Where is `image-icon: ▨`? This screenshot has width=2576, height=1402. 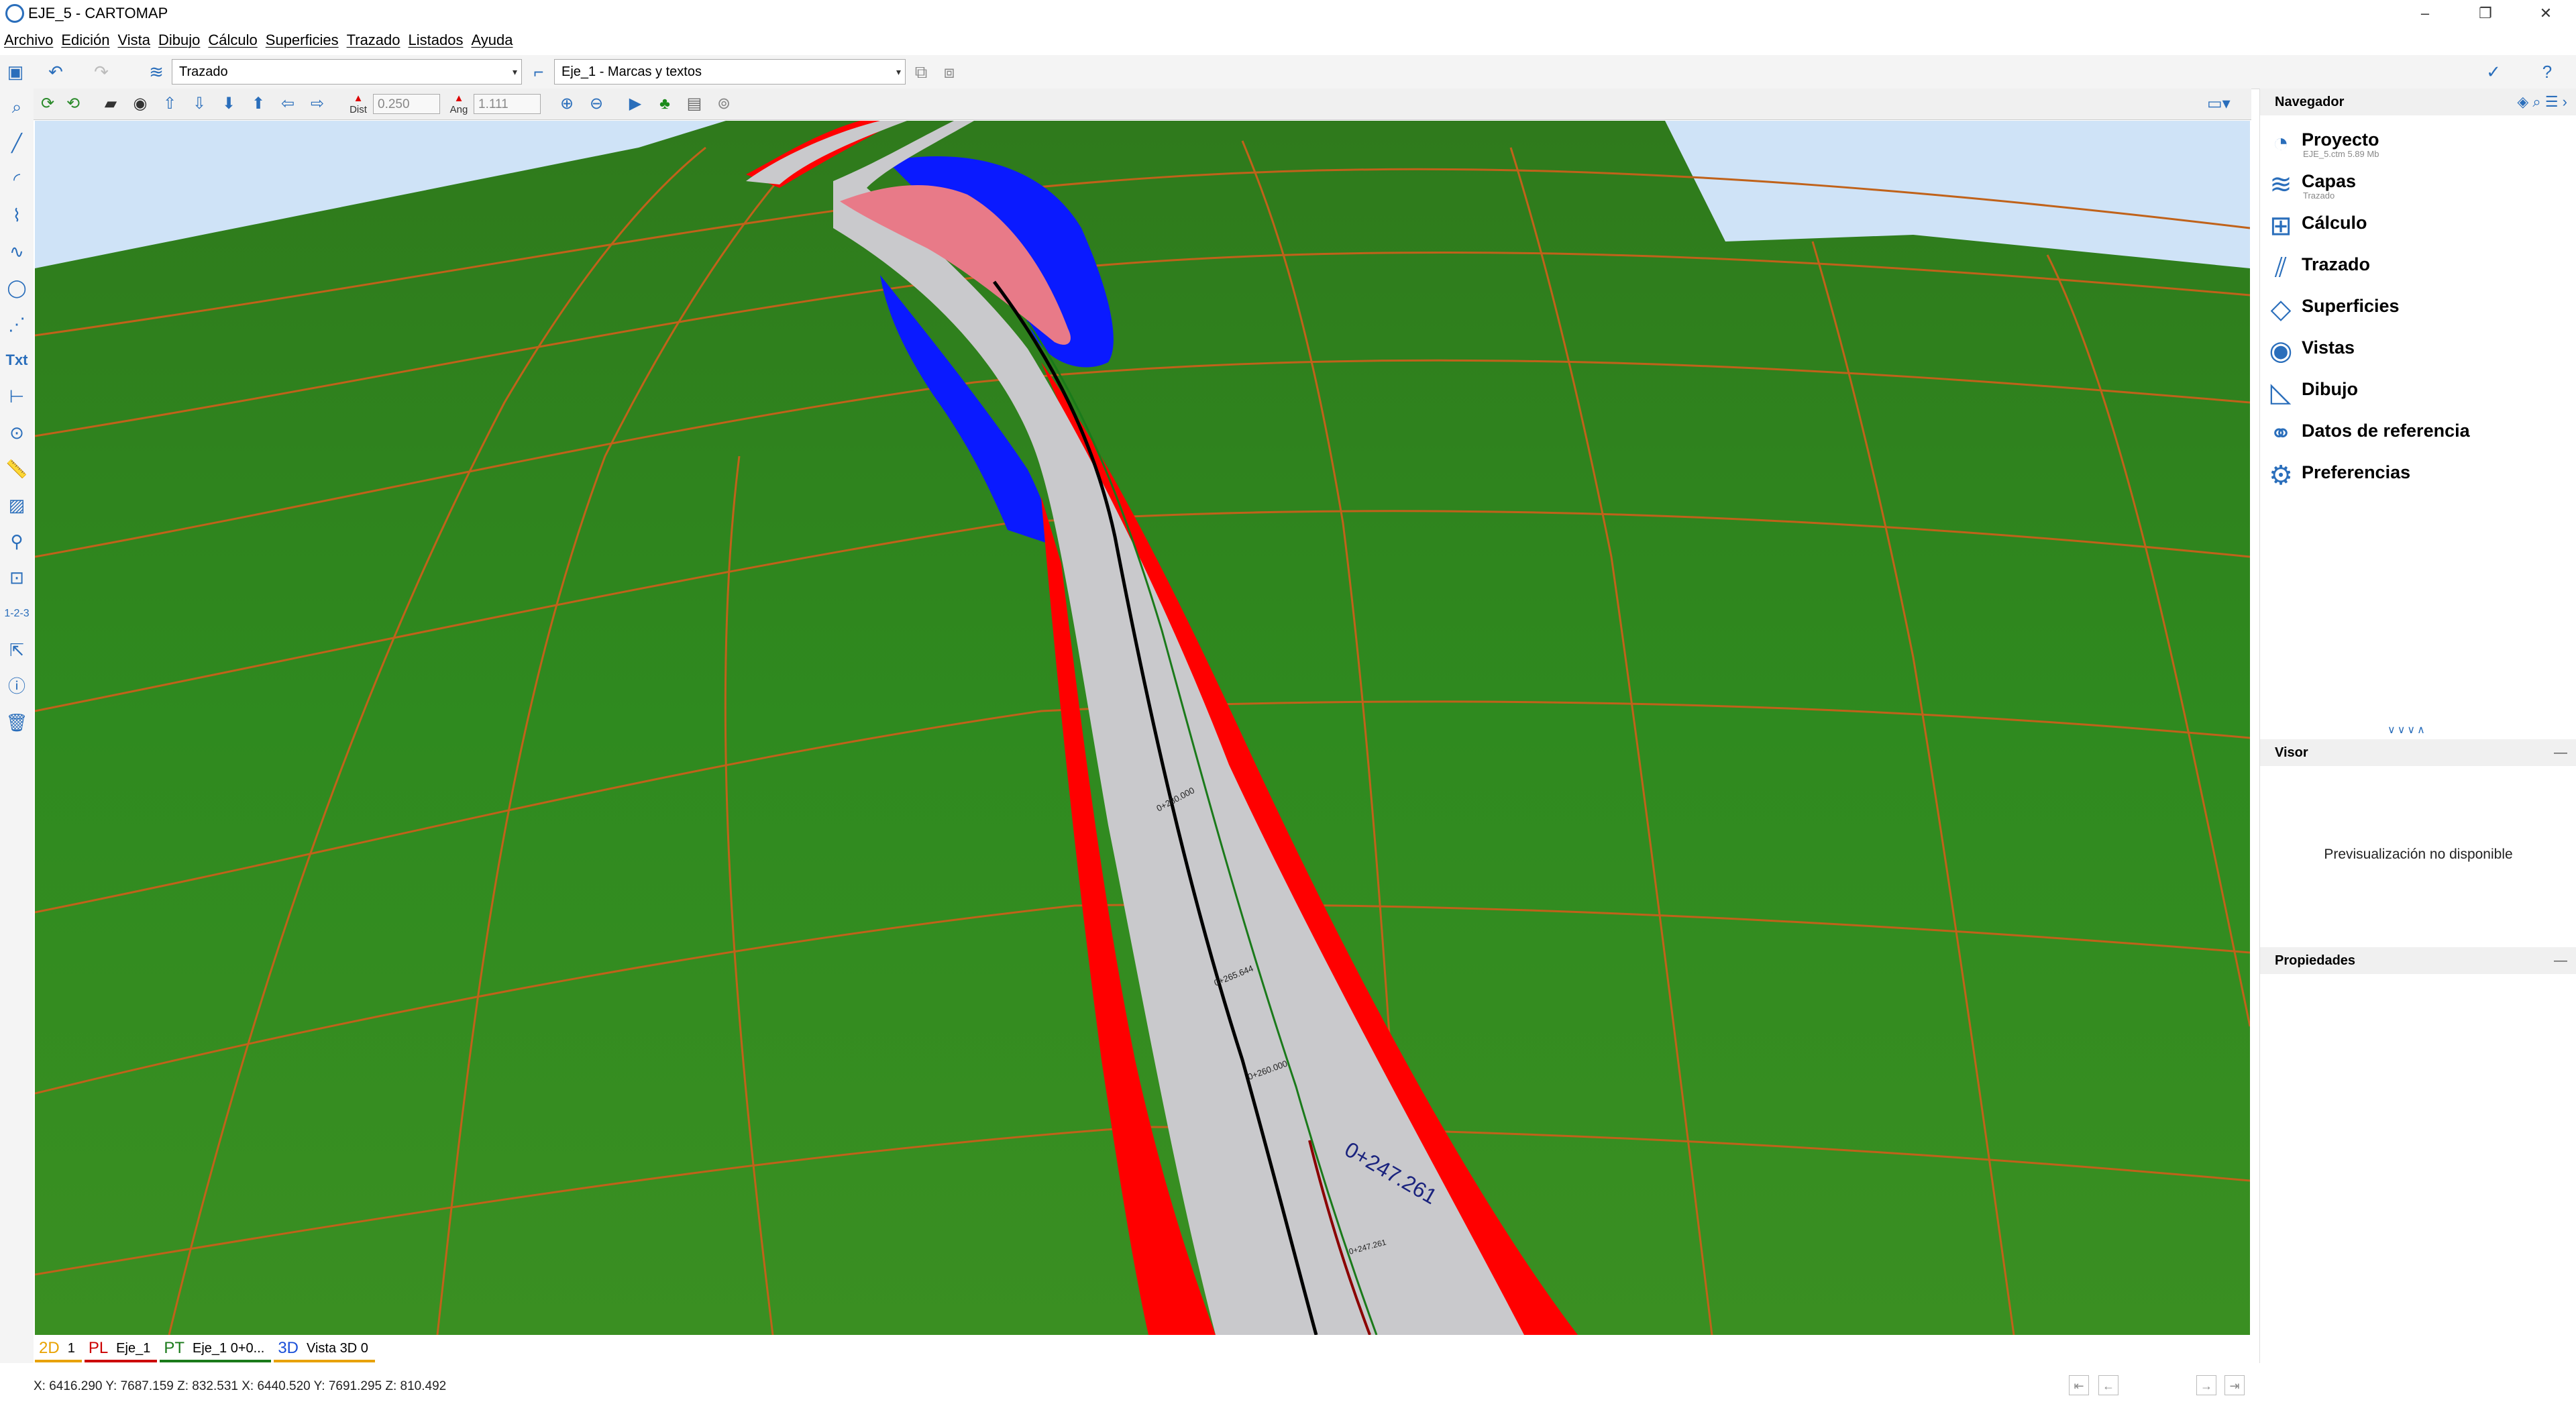
image-icon: ▨ is located at coordinates (17, 505).